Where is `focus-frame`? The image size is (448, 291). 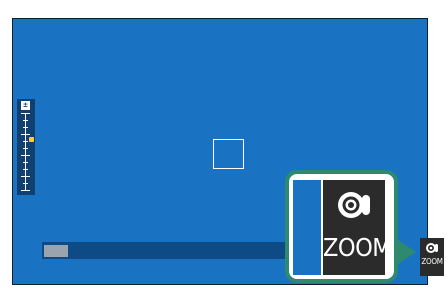
focus-frame is located at coordinates (228, 154).